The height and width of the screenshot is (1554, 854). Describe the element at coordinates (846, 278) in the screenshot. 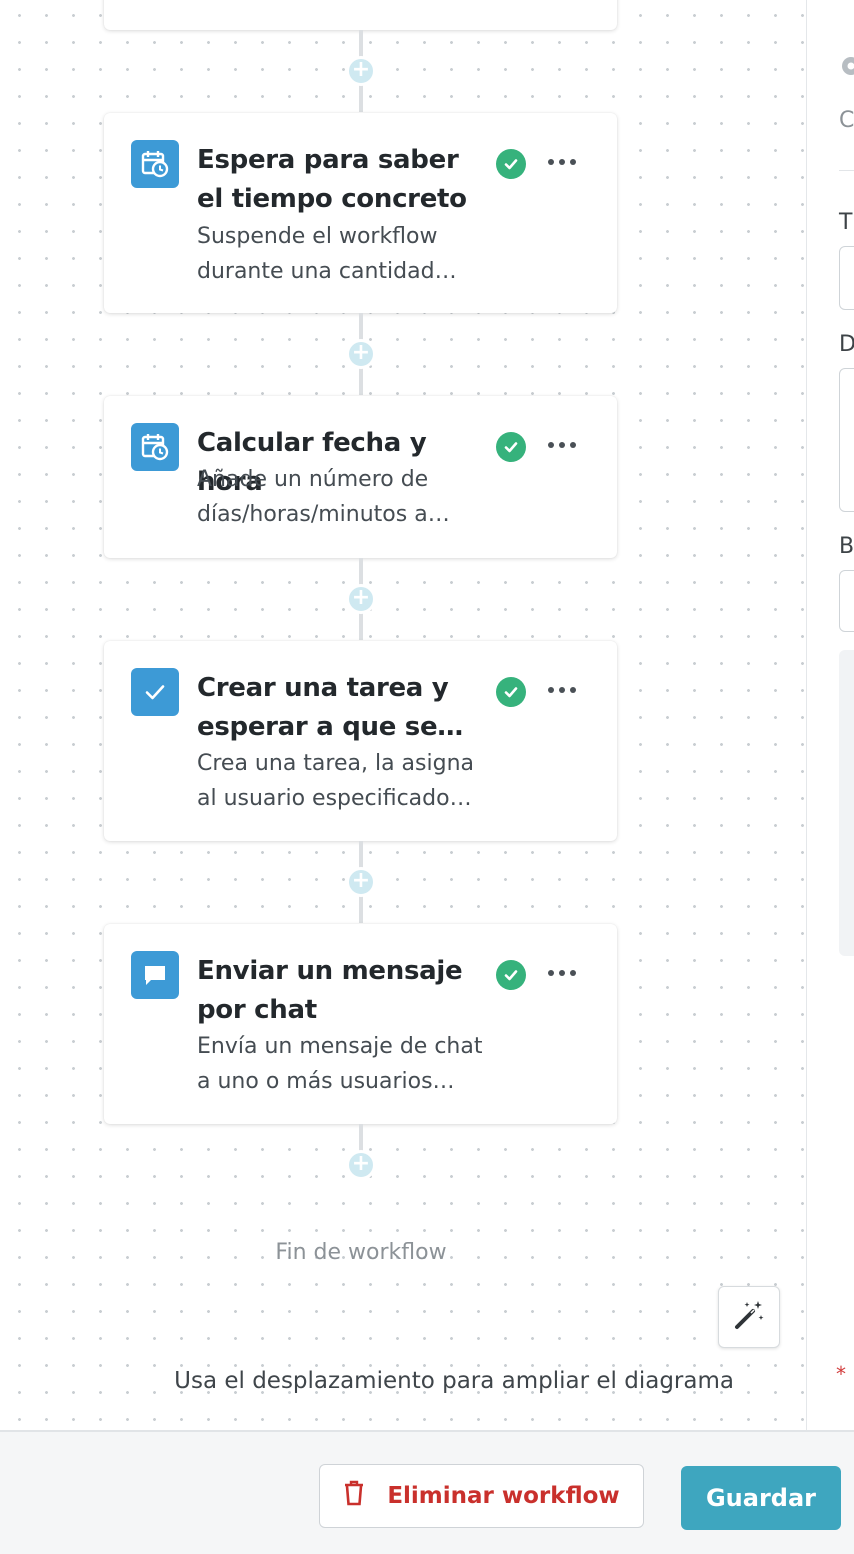

I see `panel-input` at that location.